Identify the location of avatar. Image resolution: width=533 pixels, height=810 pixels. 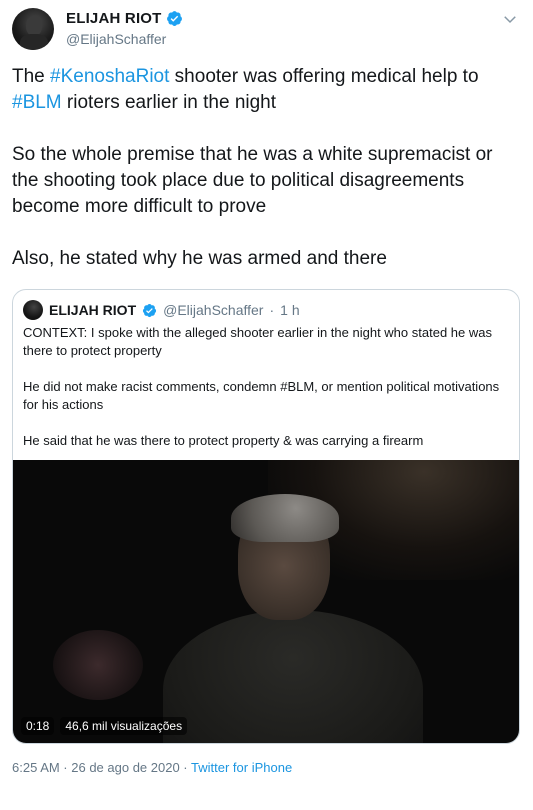
(33, 29).